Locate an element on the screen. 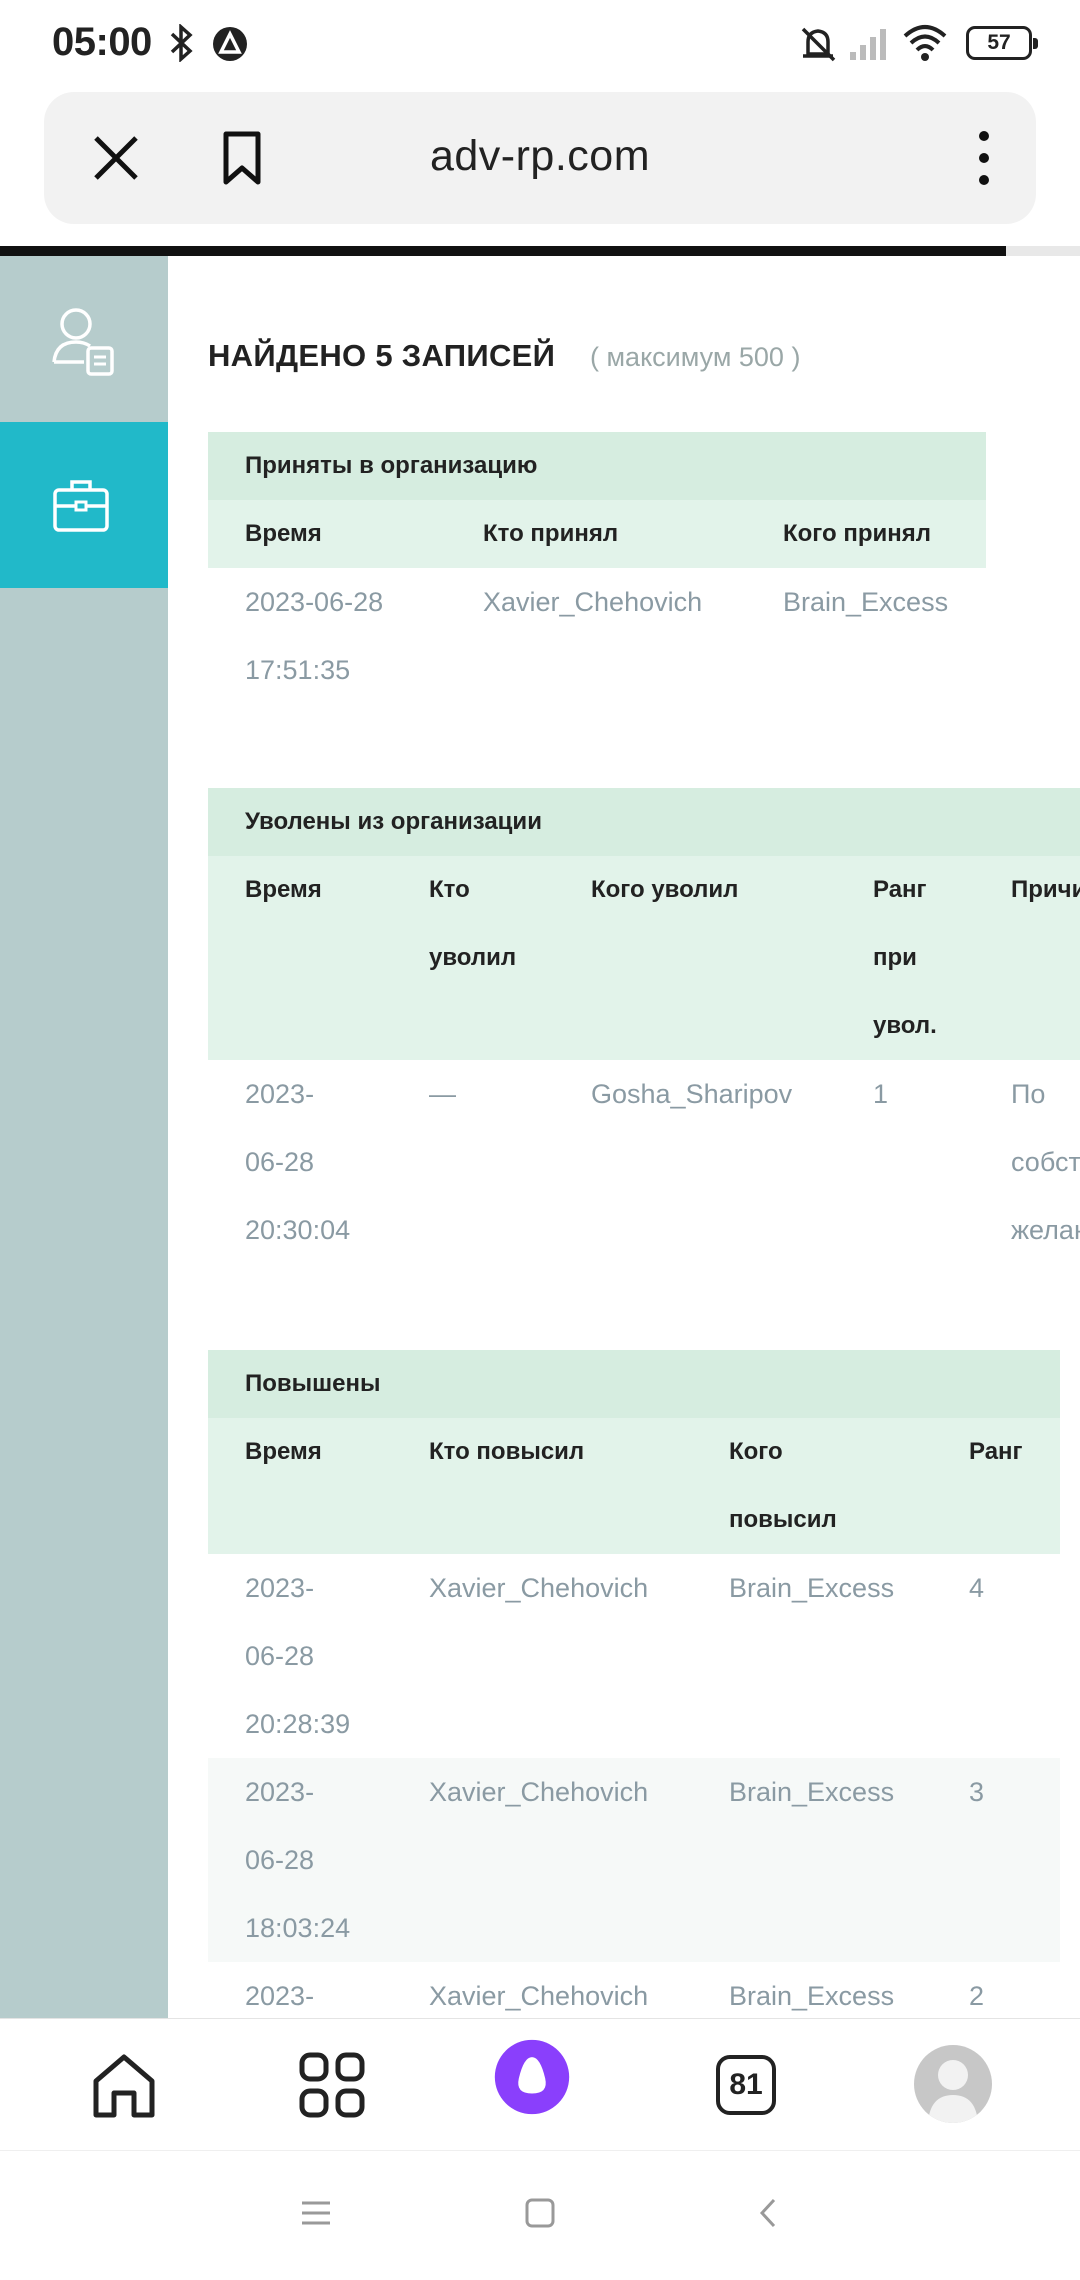 This screenshot has height=2280, width=1080. apps-grid-icon is located at coordinates (332, 2085).